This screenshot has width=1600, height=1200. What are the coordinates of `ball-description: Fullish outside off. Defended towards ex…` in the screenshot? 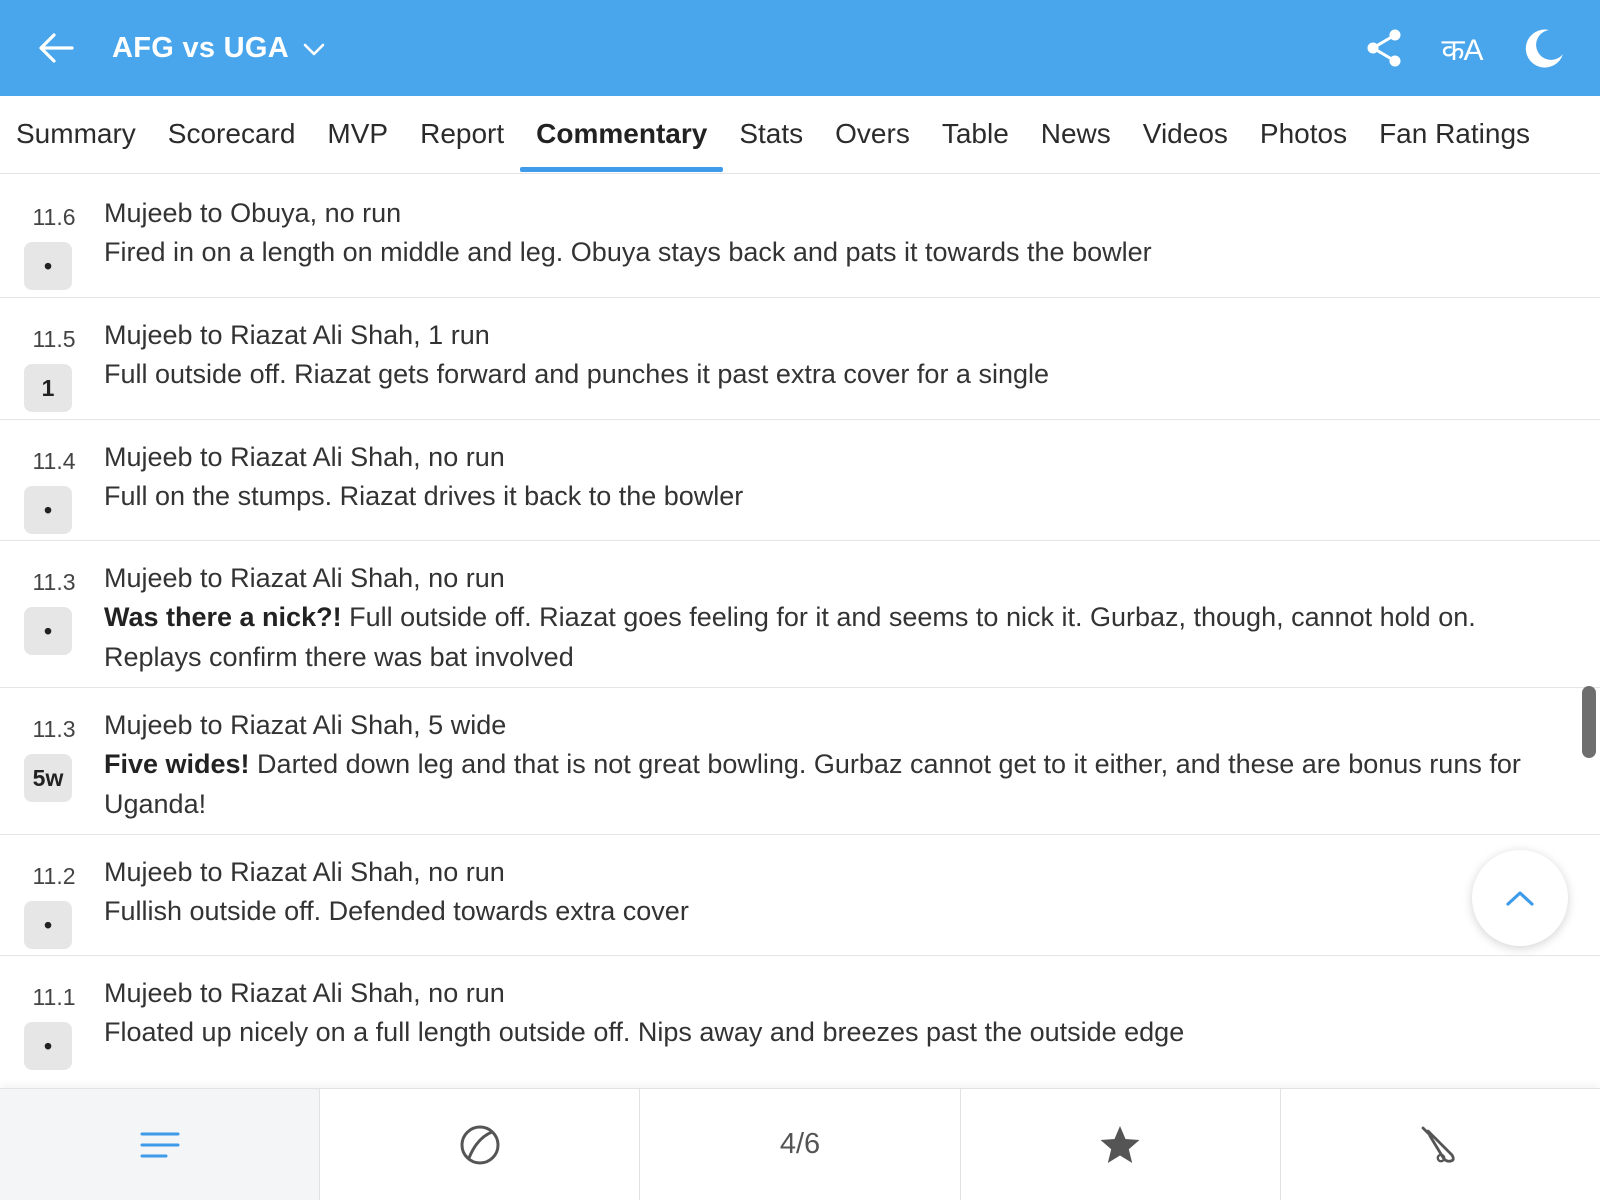 It's located at (396, 911).